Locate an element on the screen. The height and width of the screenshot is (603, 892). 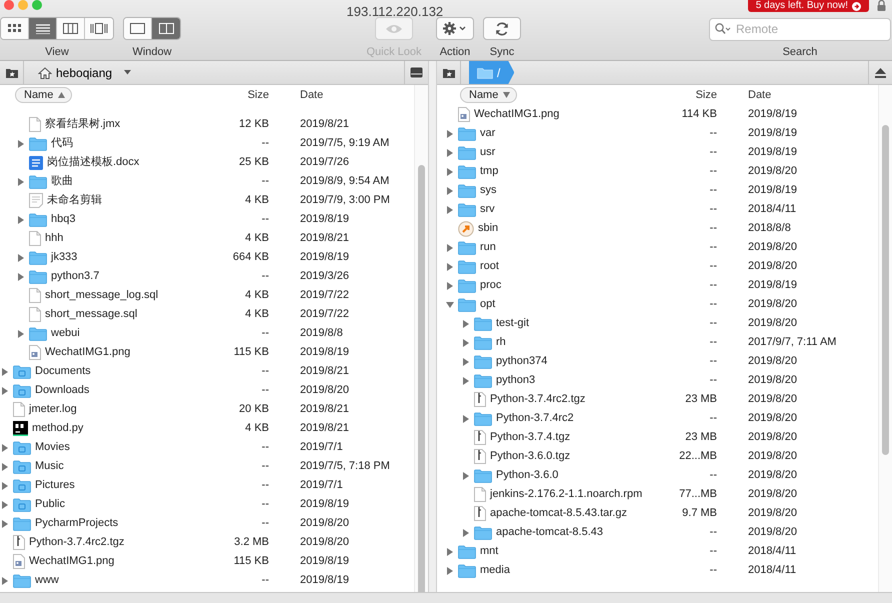
sync-icon is located at coordinates (502, 29).